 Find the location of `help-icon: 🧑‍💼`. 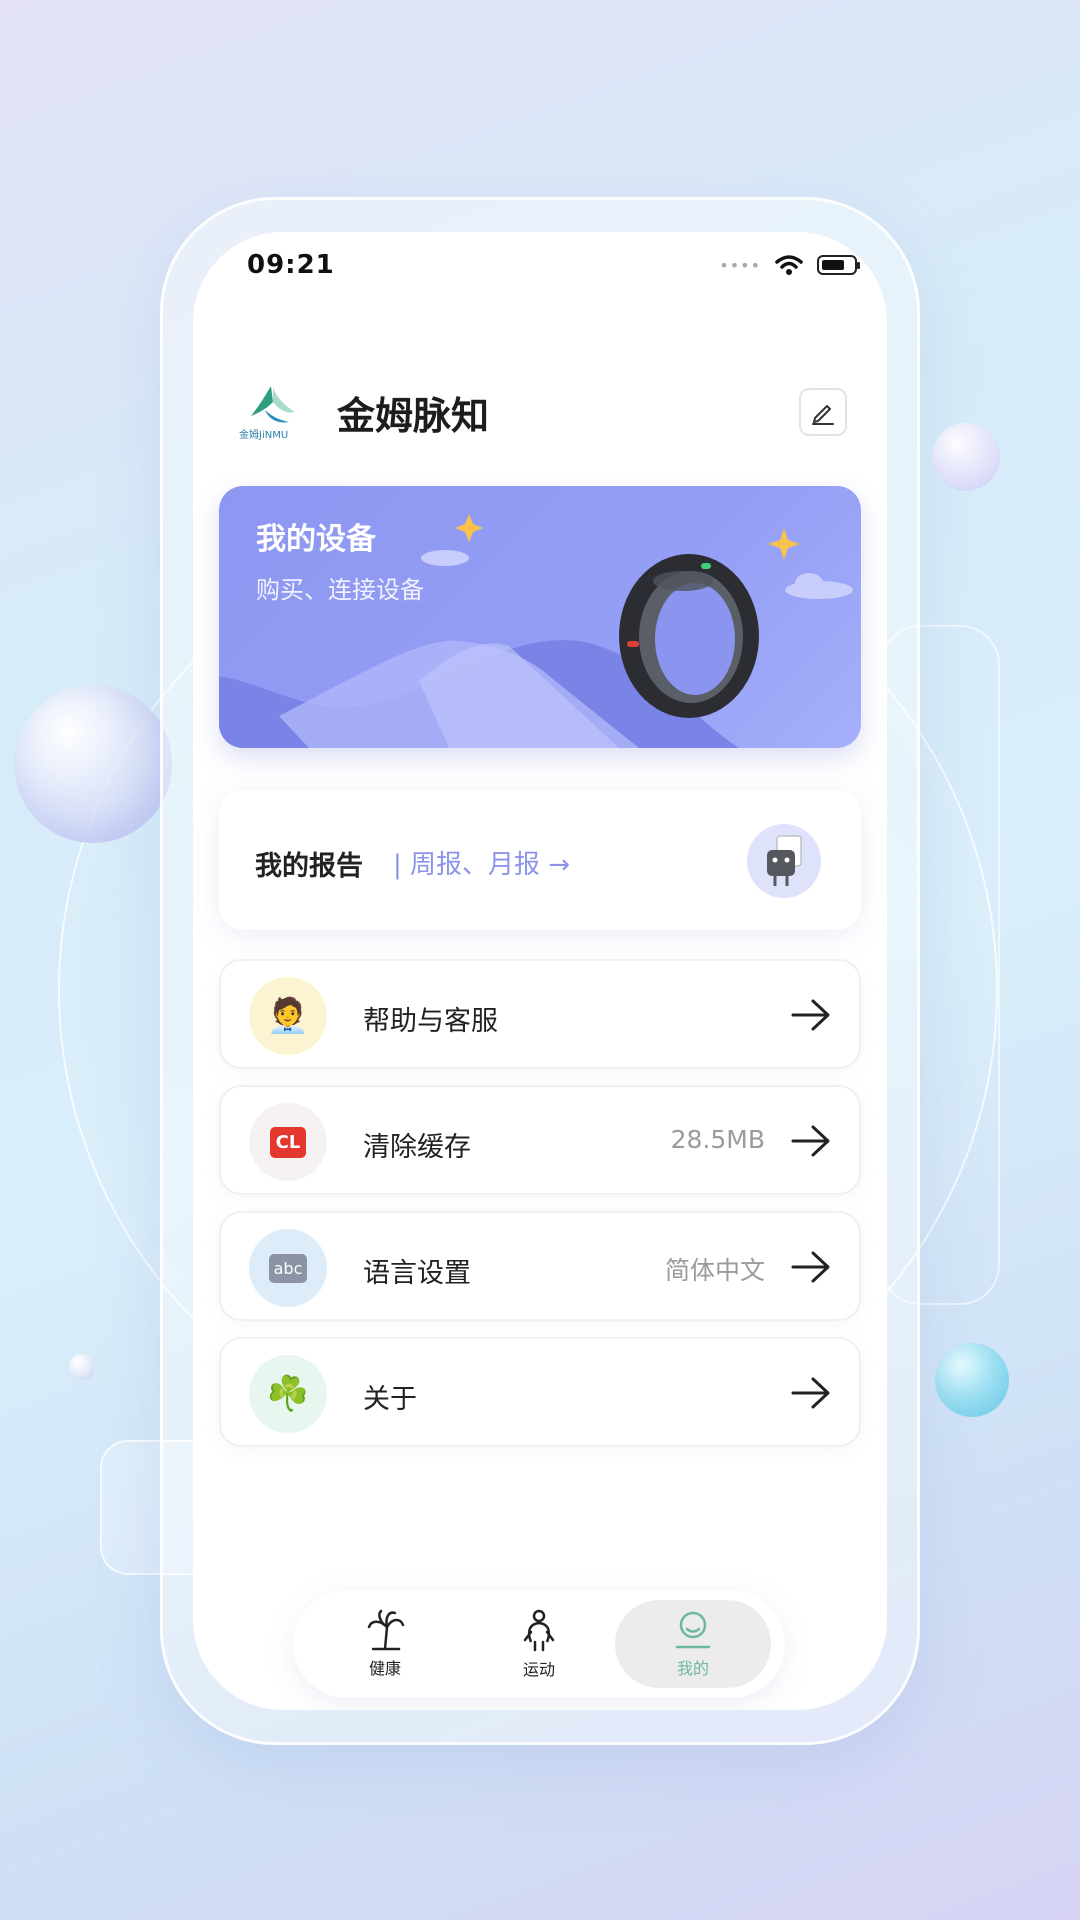

help-icon: 🧑‍💼 is located at coordinates (288, 1016).